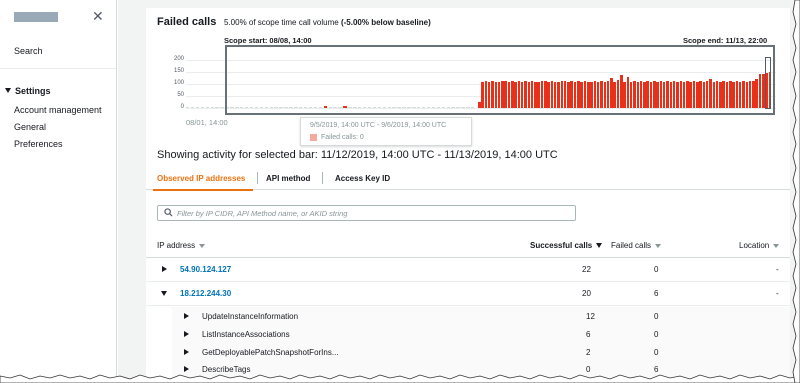 This screenshot has width=800, height=383. I want to click on column-header-label: Failed calls, so click(631, 245).